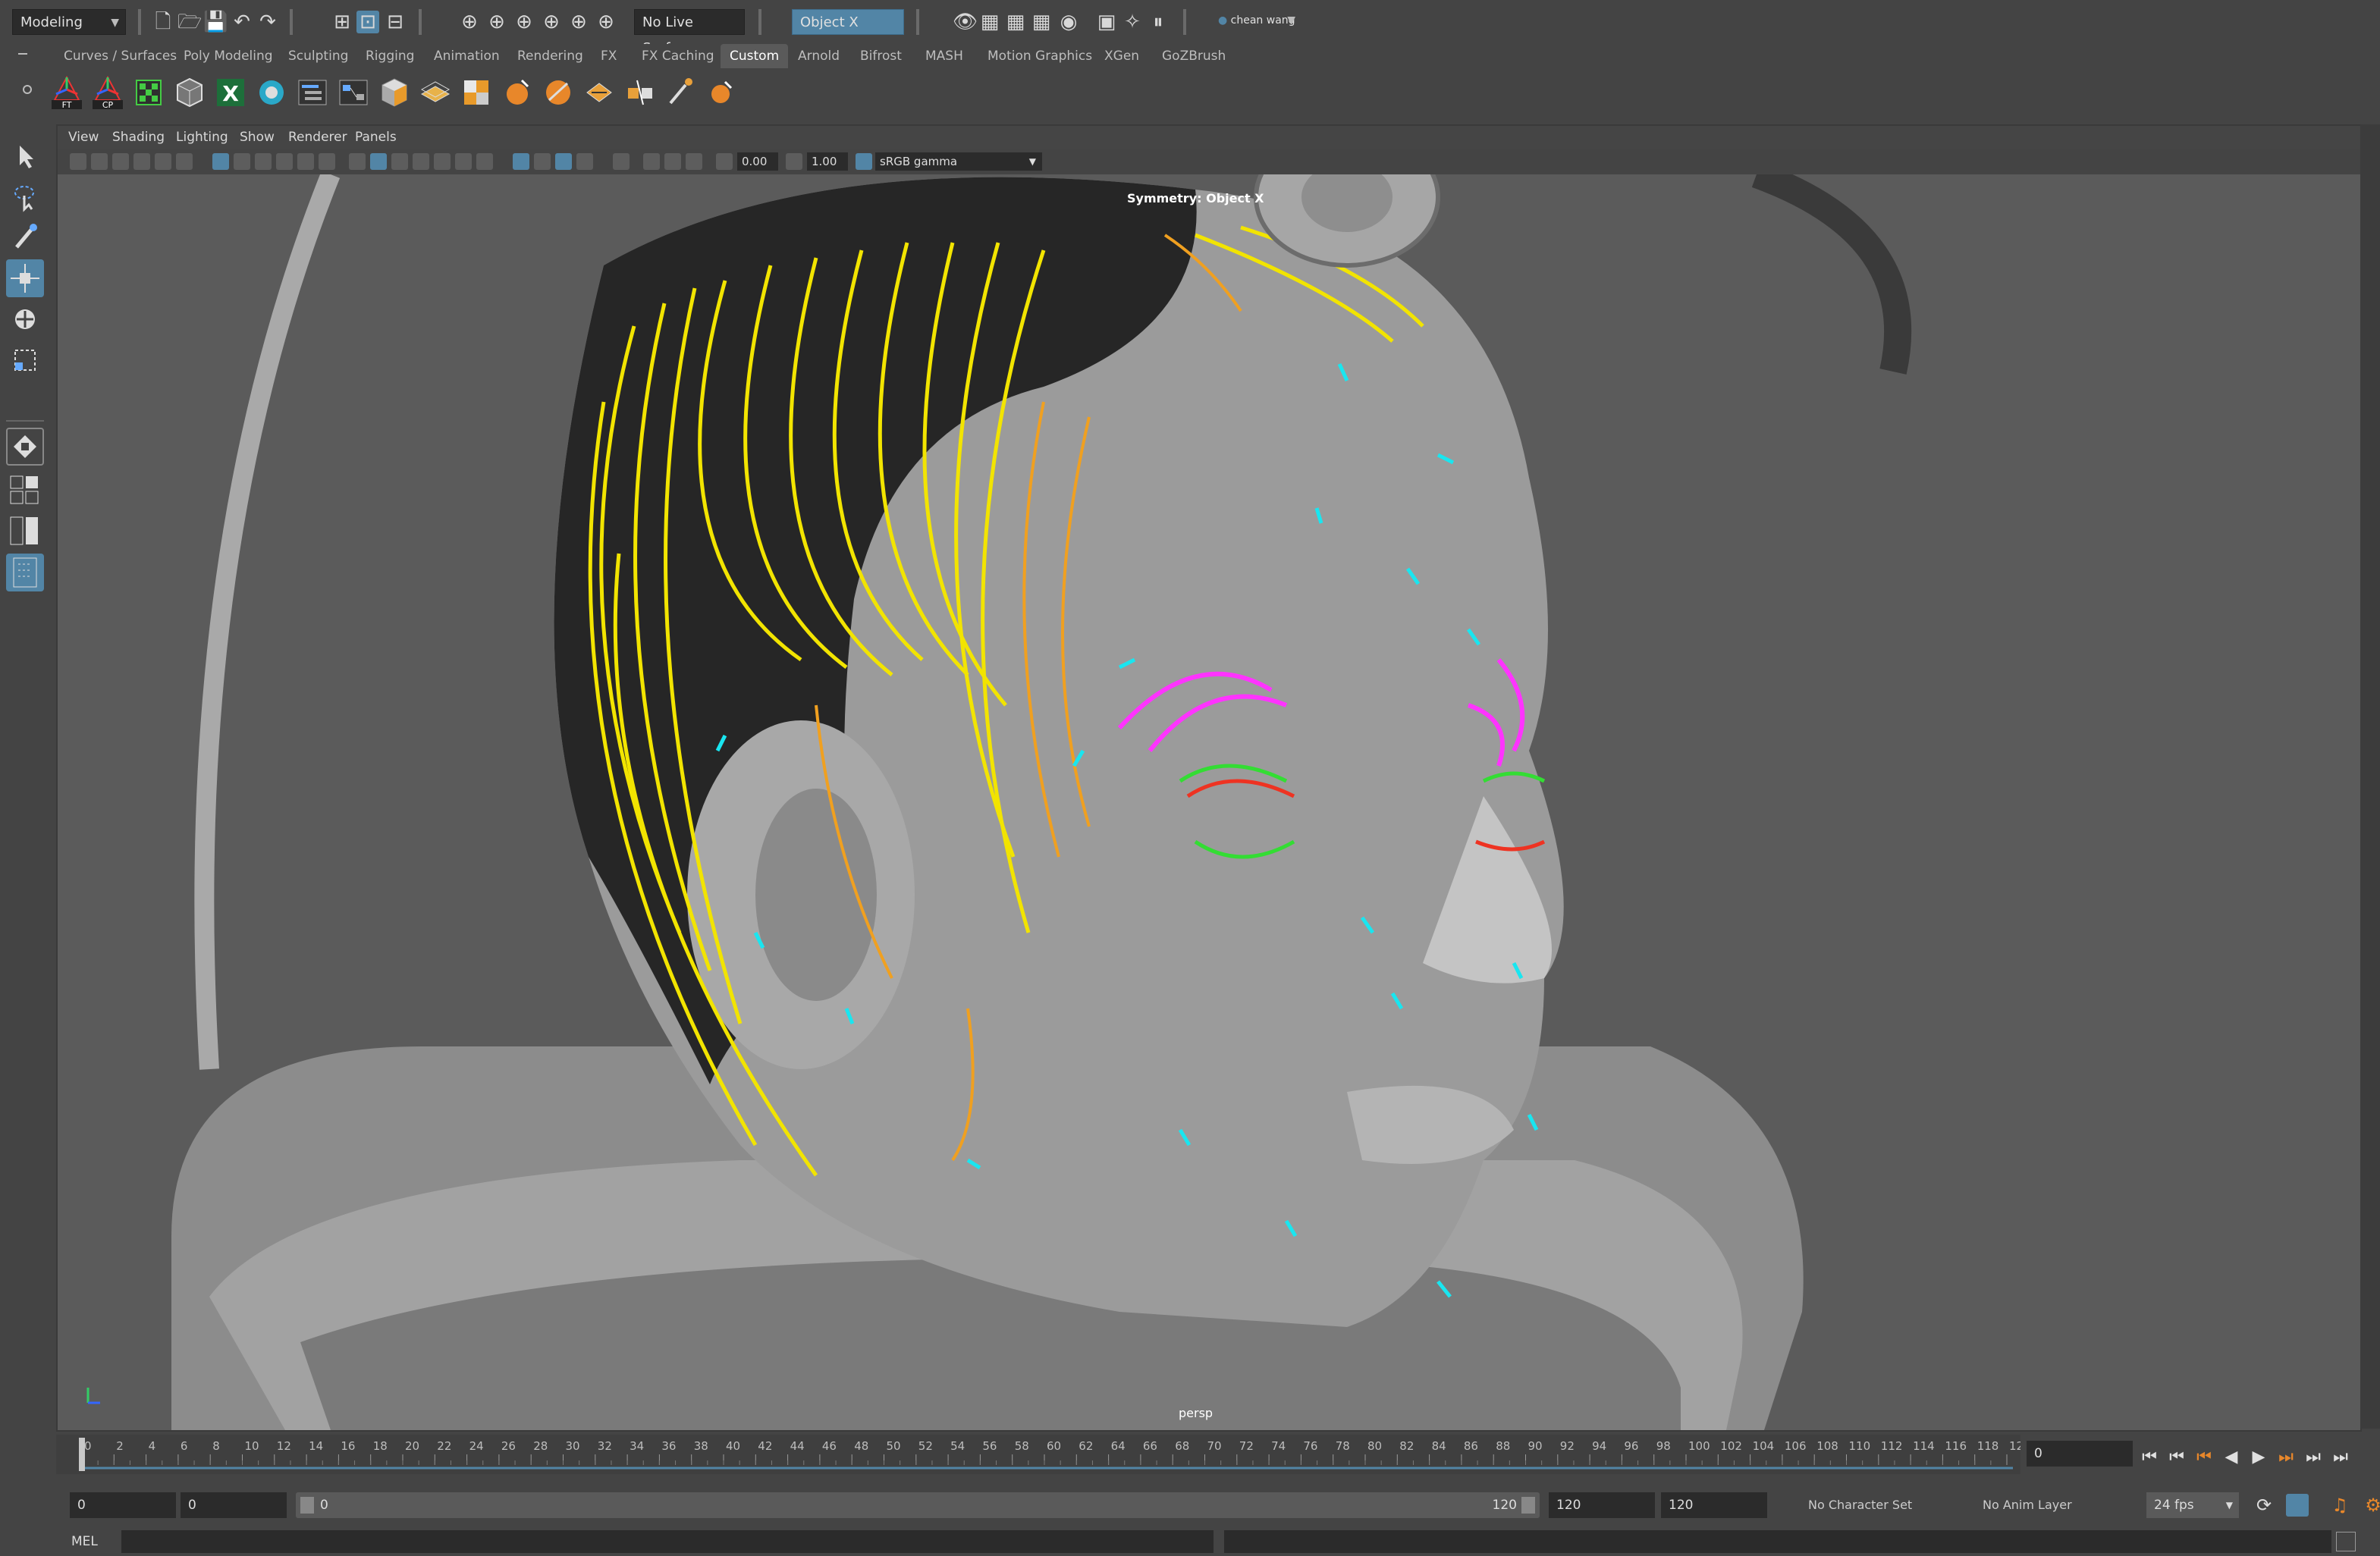 This screenshot has width=2380, height=1556. I want to click on menu-set-dropdown: Modeling ▼, so click(69, 22).